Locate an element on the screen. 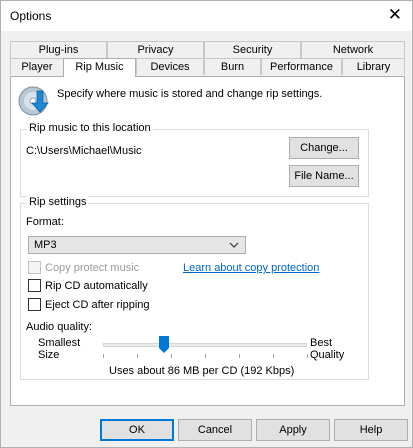 The width and height of the screenshot is (413, 448). eject-checkbox-row: Eject CD after ripping is located at coordinates (89, 304).